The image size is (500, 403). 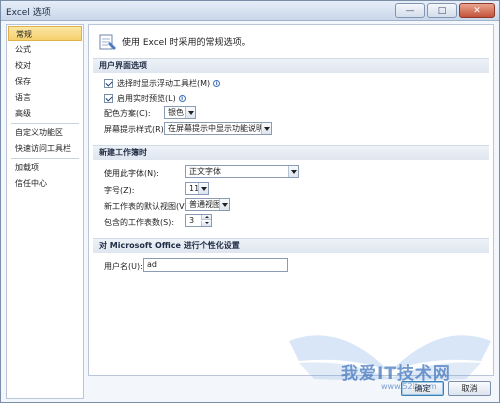 What do you see at coordinates (469, 388) in the screenshot?
I see `cancel-button: 取消` at bounding box center [469, 388].